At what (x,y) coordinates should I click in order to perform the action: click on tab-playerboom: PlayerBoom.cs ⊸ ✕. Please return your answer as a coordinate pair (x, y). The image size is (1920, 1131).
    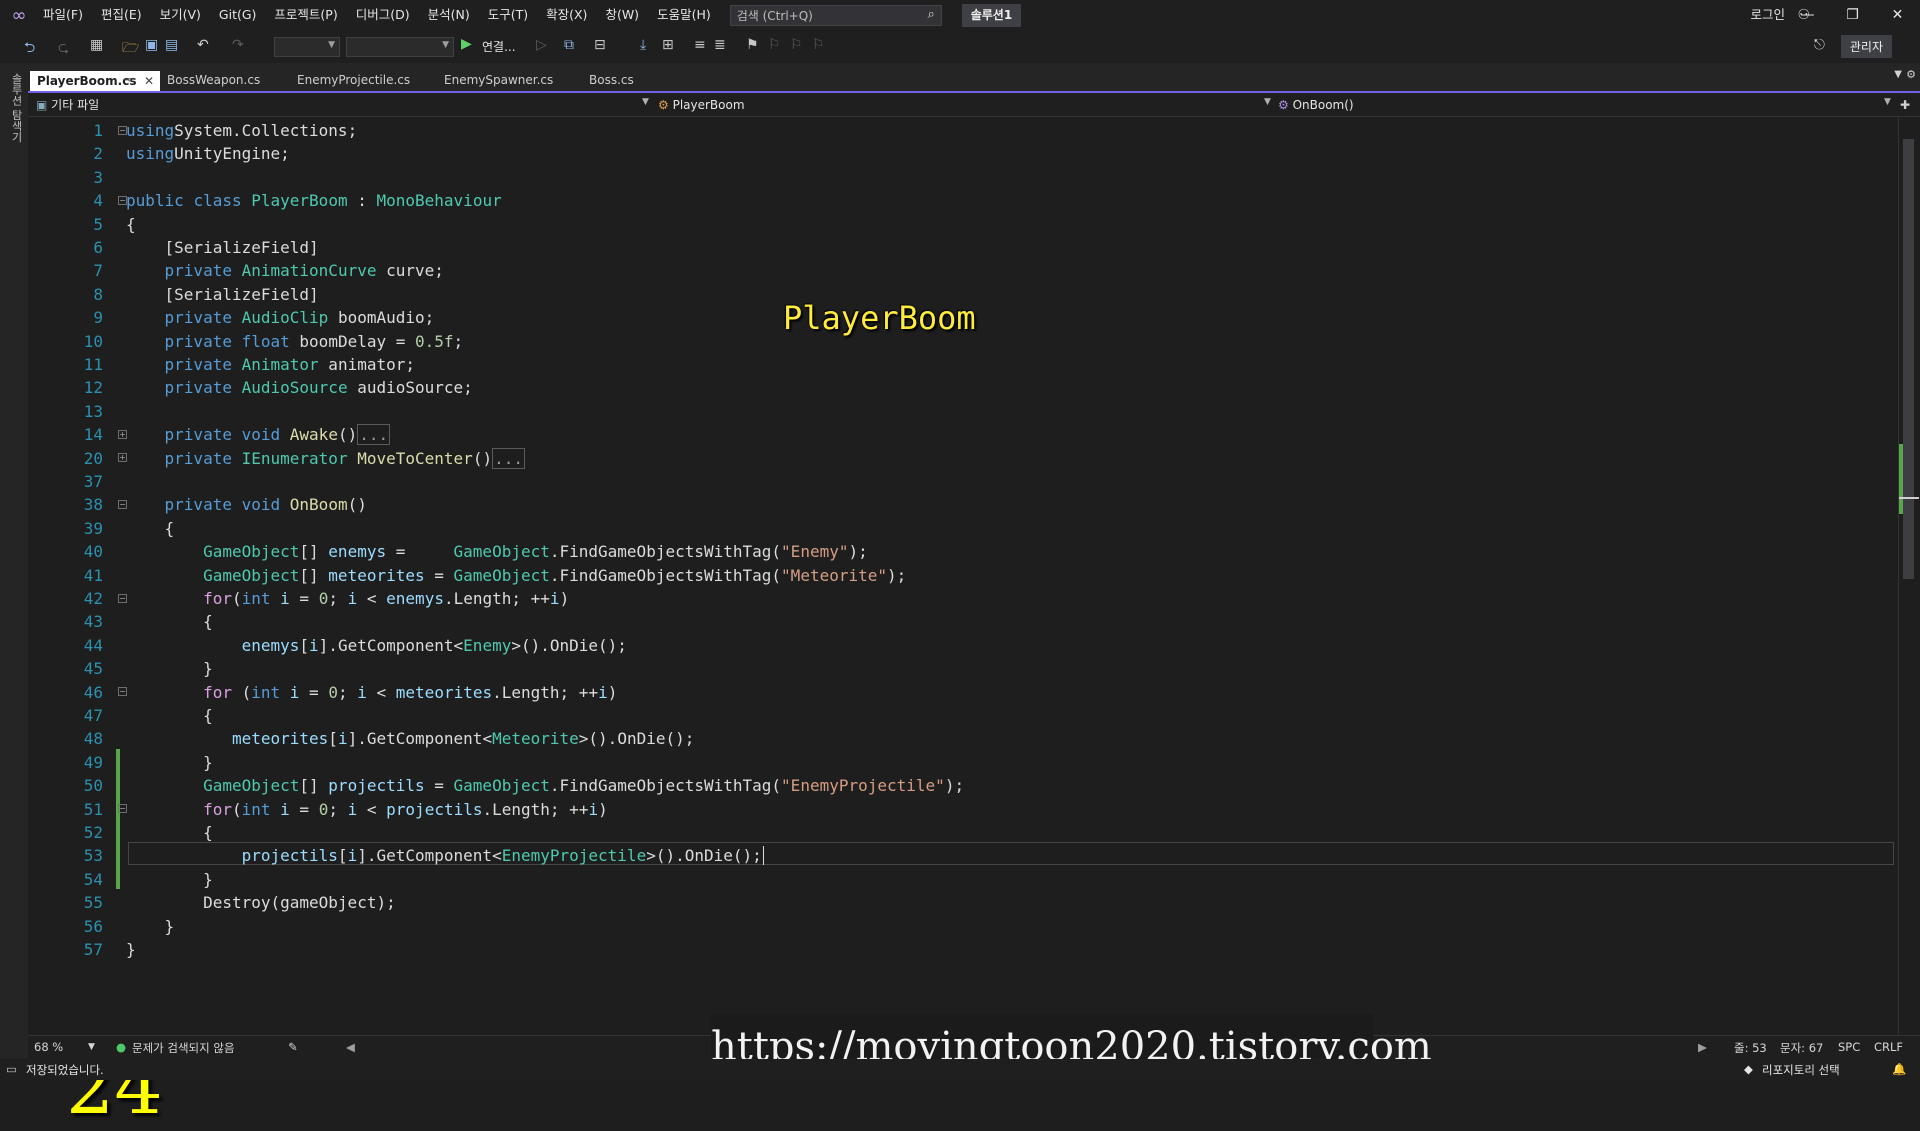
    Looking at the image, I should click on (95, 81).